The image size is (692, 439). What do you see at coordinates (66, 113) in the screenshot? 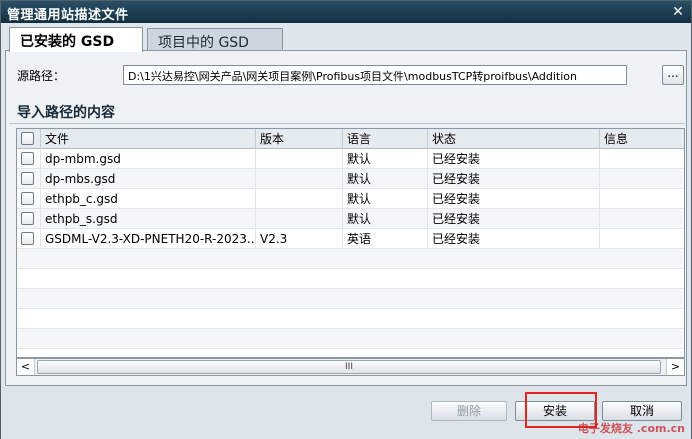
I see `section-title: 导入路径的内容` at bounding box center [66, 113].